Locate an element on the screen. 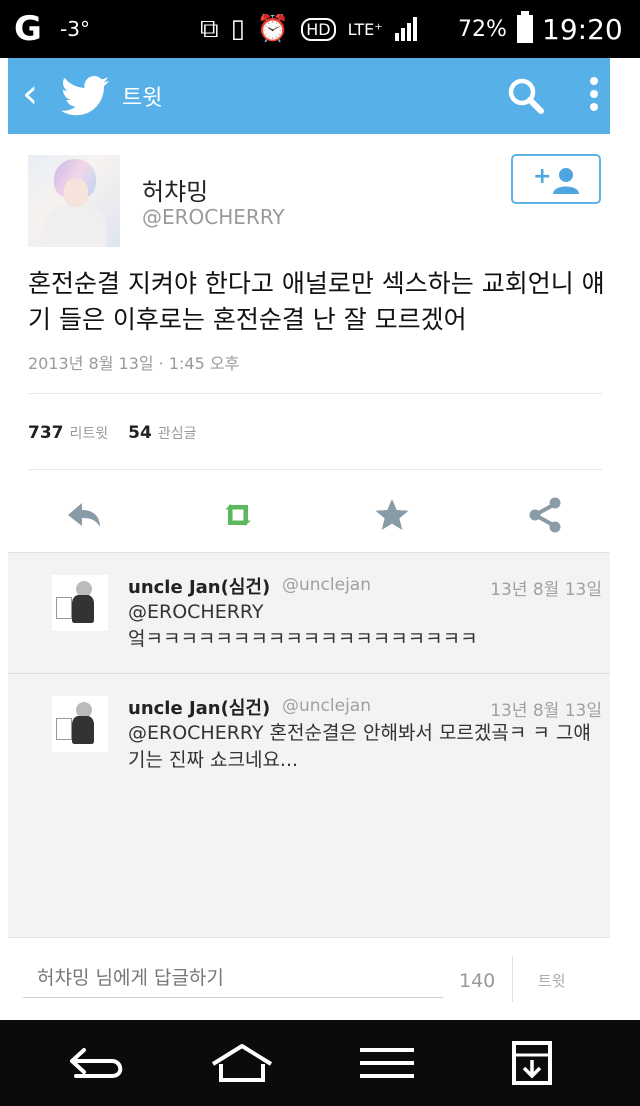 The image size is (640, 1106). system-nav-bar is located at coordinates (320, 1063).